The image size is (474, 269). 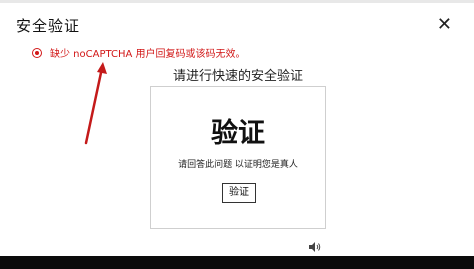 I want to click on speaker-icon, so click(x=315, y=246).